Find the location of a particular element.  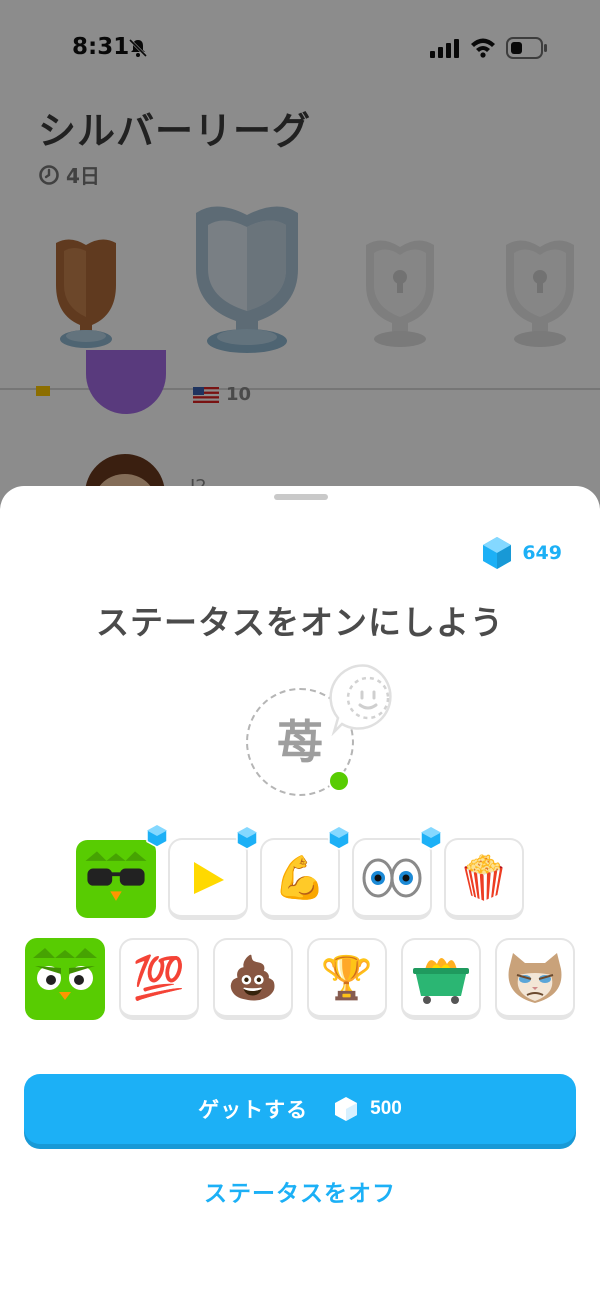

emoji-option-popcorn: 🍿 is located at coordinates (484, 879).